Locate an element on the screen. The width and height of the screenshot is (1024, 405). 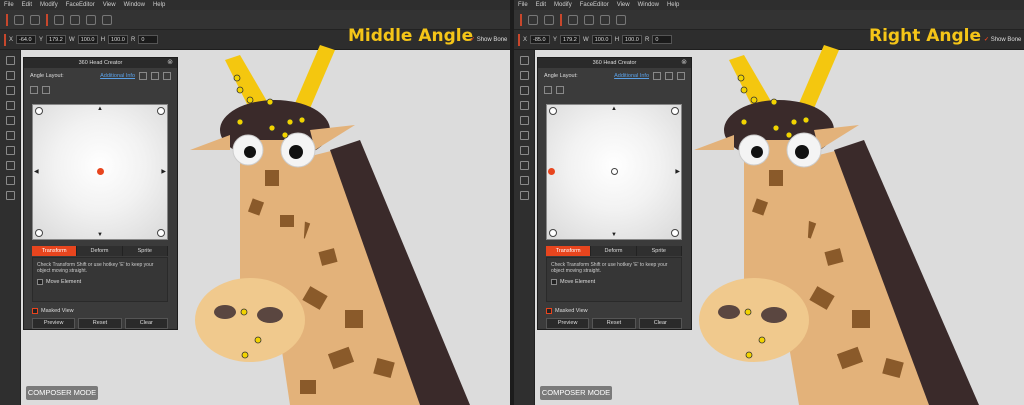
center-handle is located at coordinates (614, 171).